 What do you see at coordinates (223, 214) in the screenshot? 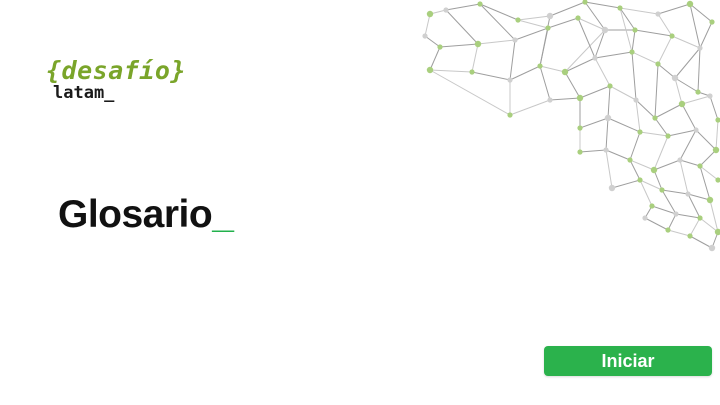
I see `title-cursor: _` at bounding box center [223, 214].